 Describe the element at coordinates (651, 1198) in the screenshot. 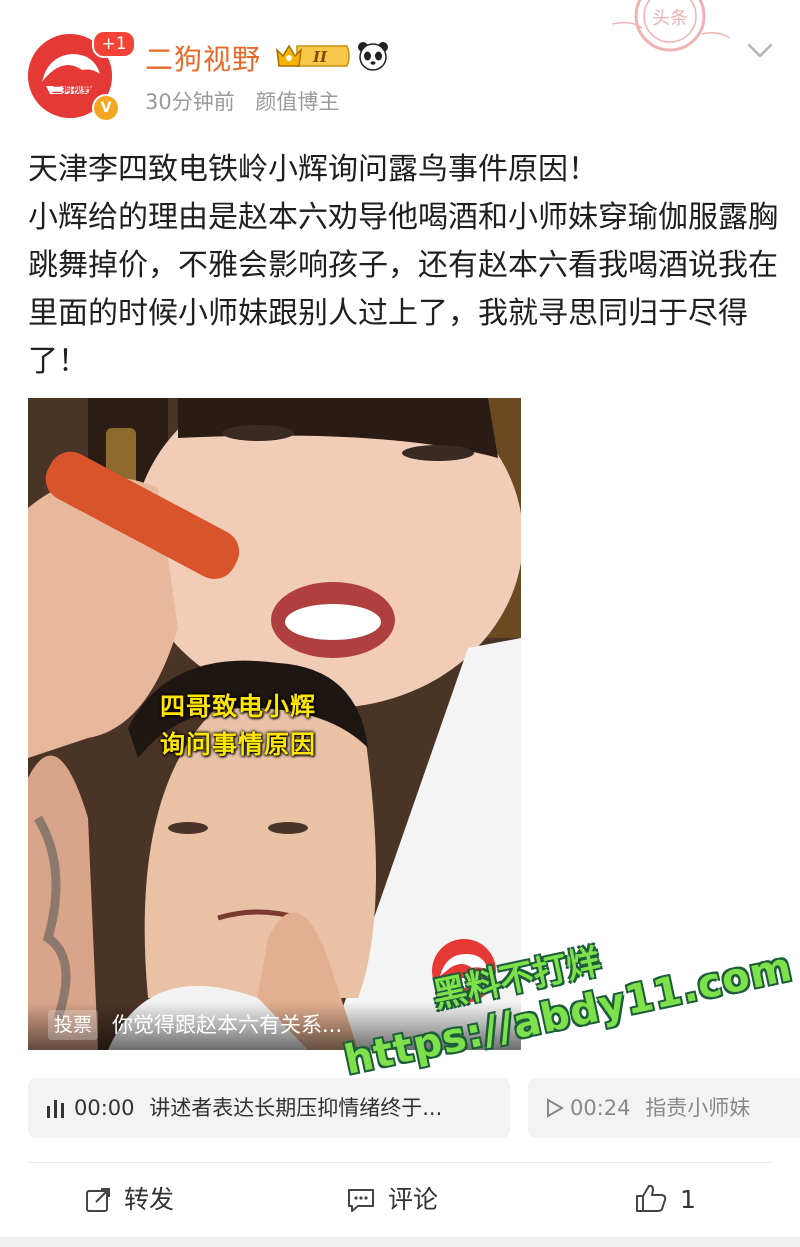

I see `thumbs-up-icon` at that location.